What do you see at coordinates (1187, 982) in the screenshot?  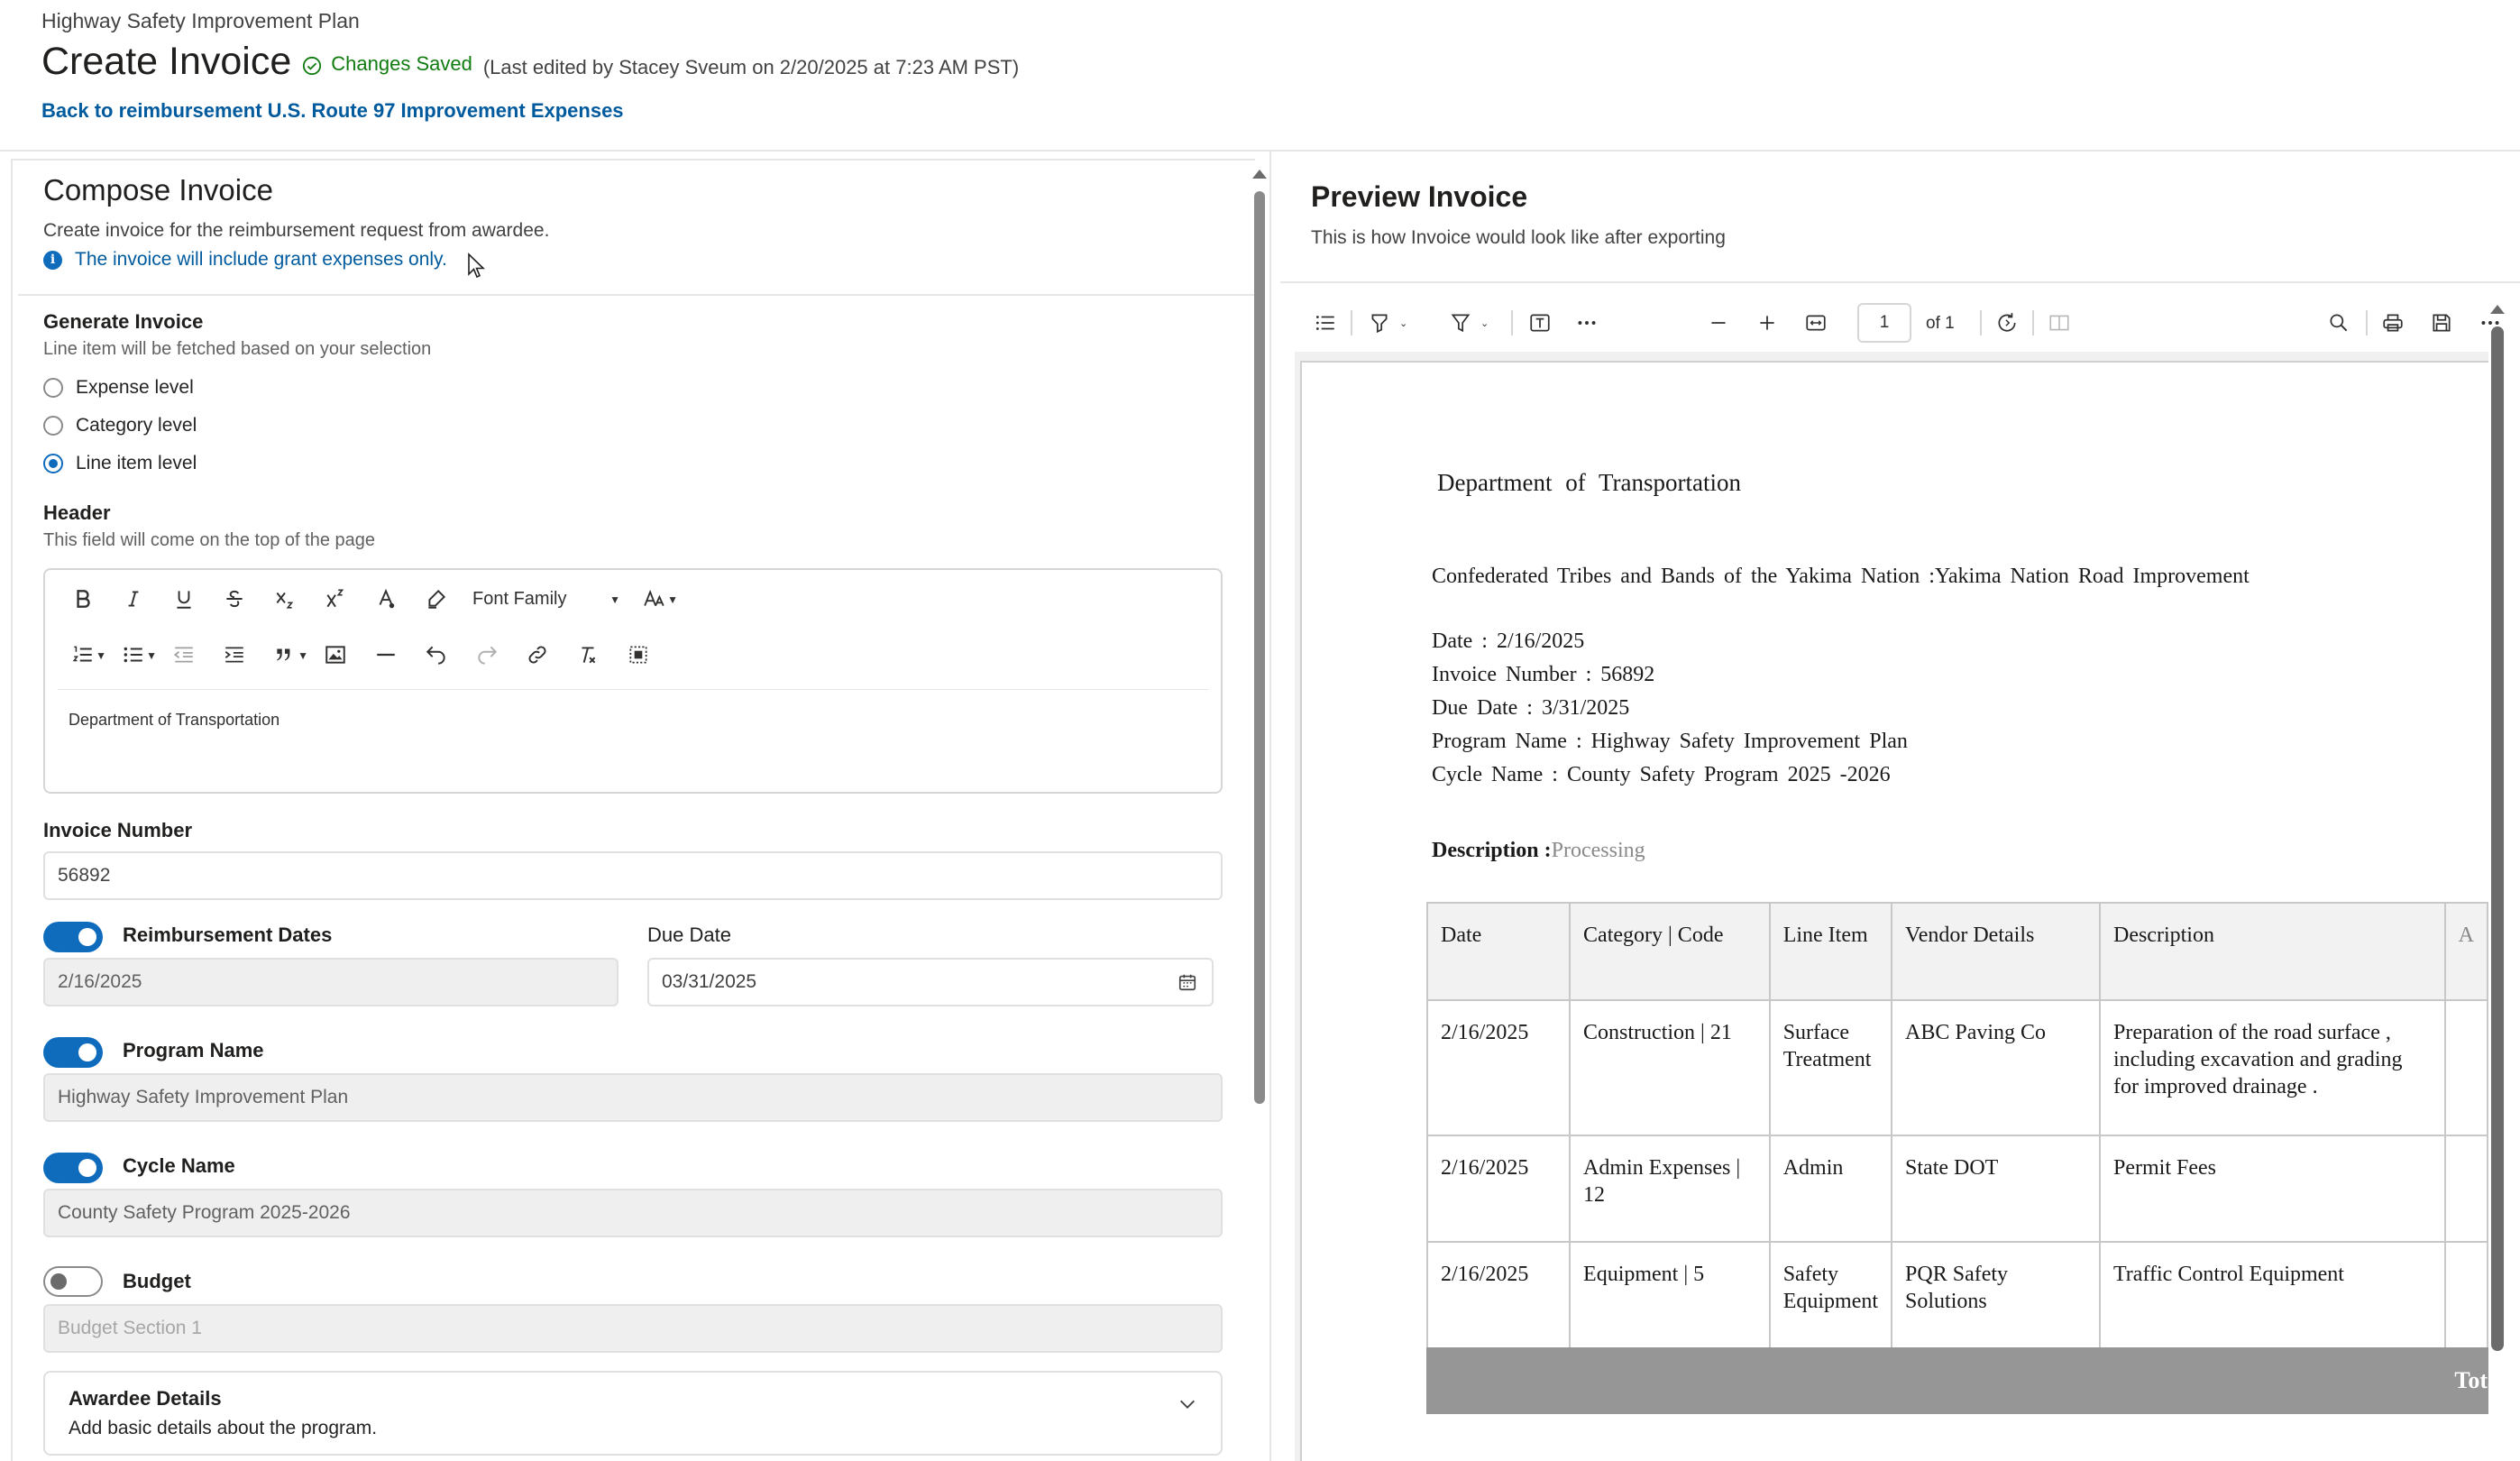 I see `calendar-icon` at bounding box center [1187, 982].